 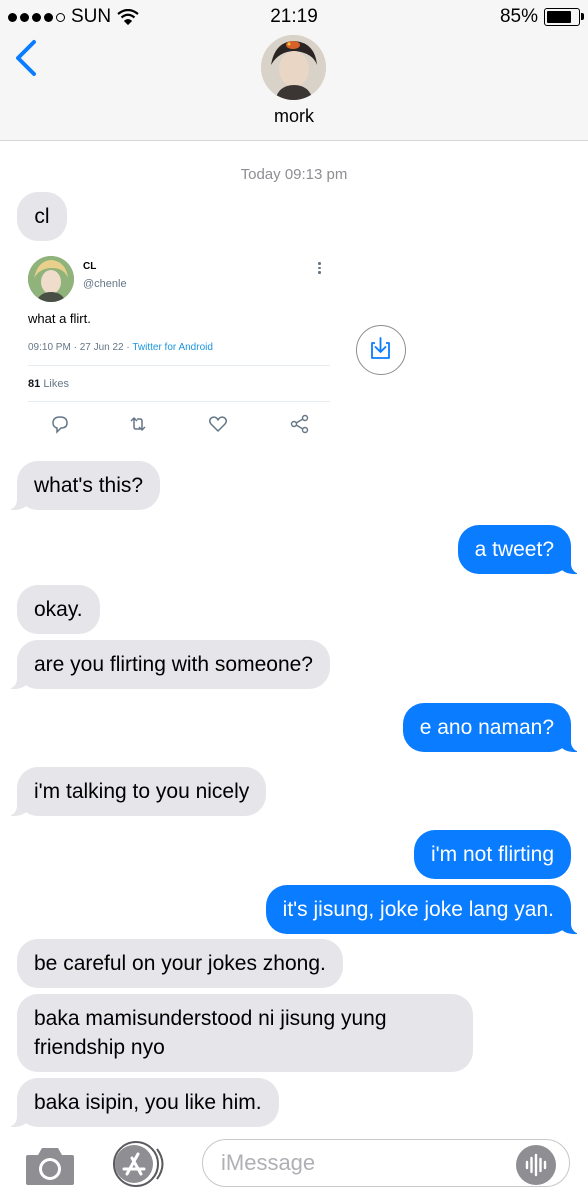 I want to click on timestamp-time: 09:13 pm, so click(x=316, y=174).